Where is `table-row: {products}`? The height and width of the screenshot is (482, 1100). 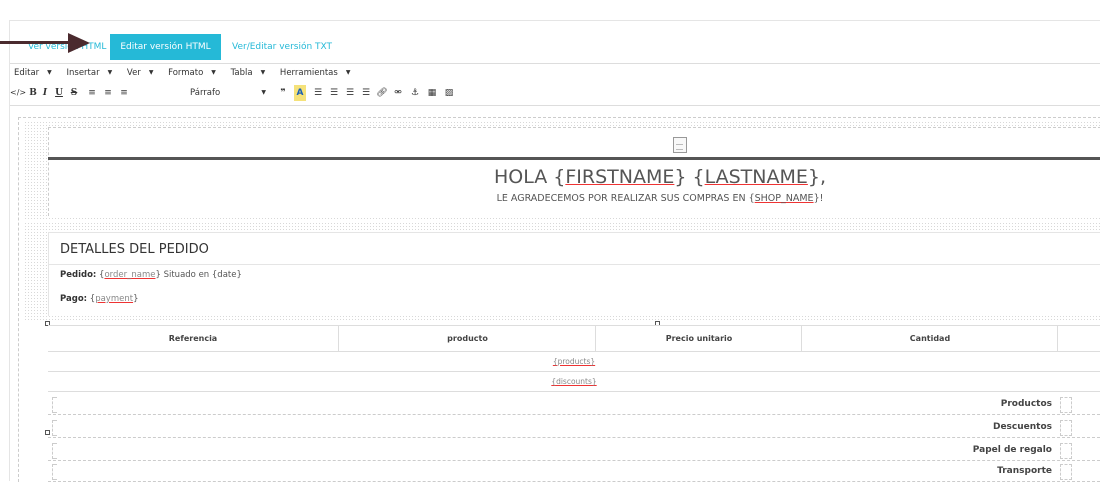
table-row: {products} is located at coordinates (574, 362).